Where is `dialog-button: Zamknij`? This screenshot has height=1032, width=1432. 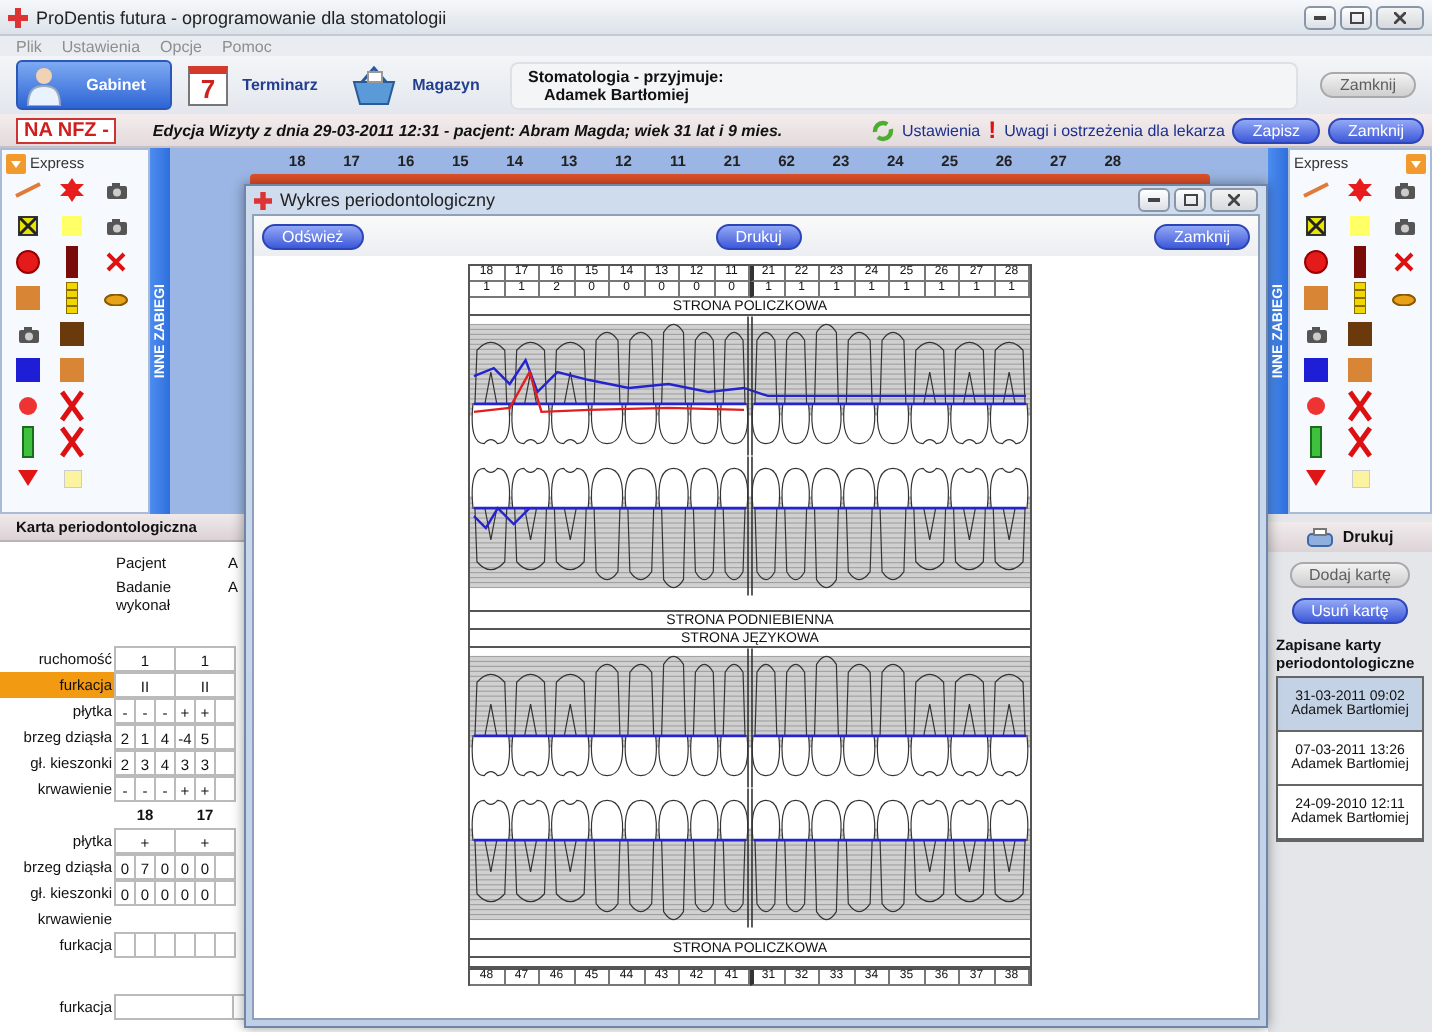 dialog-button: Zamknij is located at coordinates (1202, 236).